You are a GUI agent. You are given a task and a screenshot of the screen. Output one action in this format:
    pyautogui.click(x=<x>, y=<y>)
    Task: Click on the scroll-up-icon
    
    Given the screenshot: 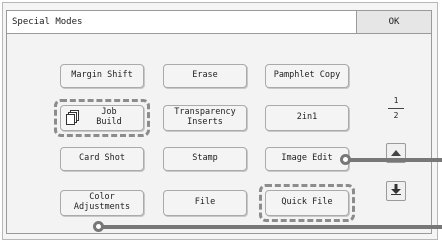 What is the action you would take?
    pyautogui.click(x=396, y=153)
    